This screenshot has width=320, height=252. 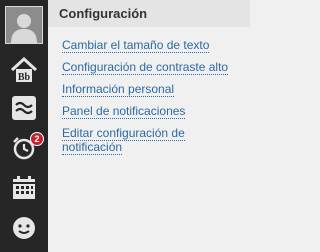 I want to click on user-silhouette-icon, so click(x=24, y=25).